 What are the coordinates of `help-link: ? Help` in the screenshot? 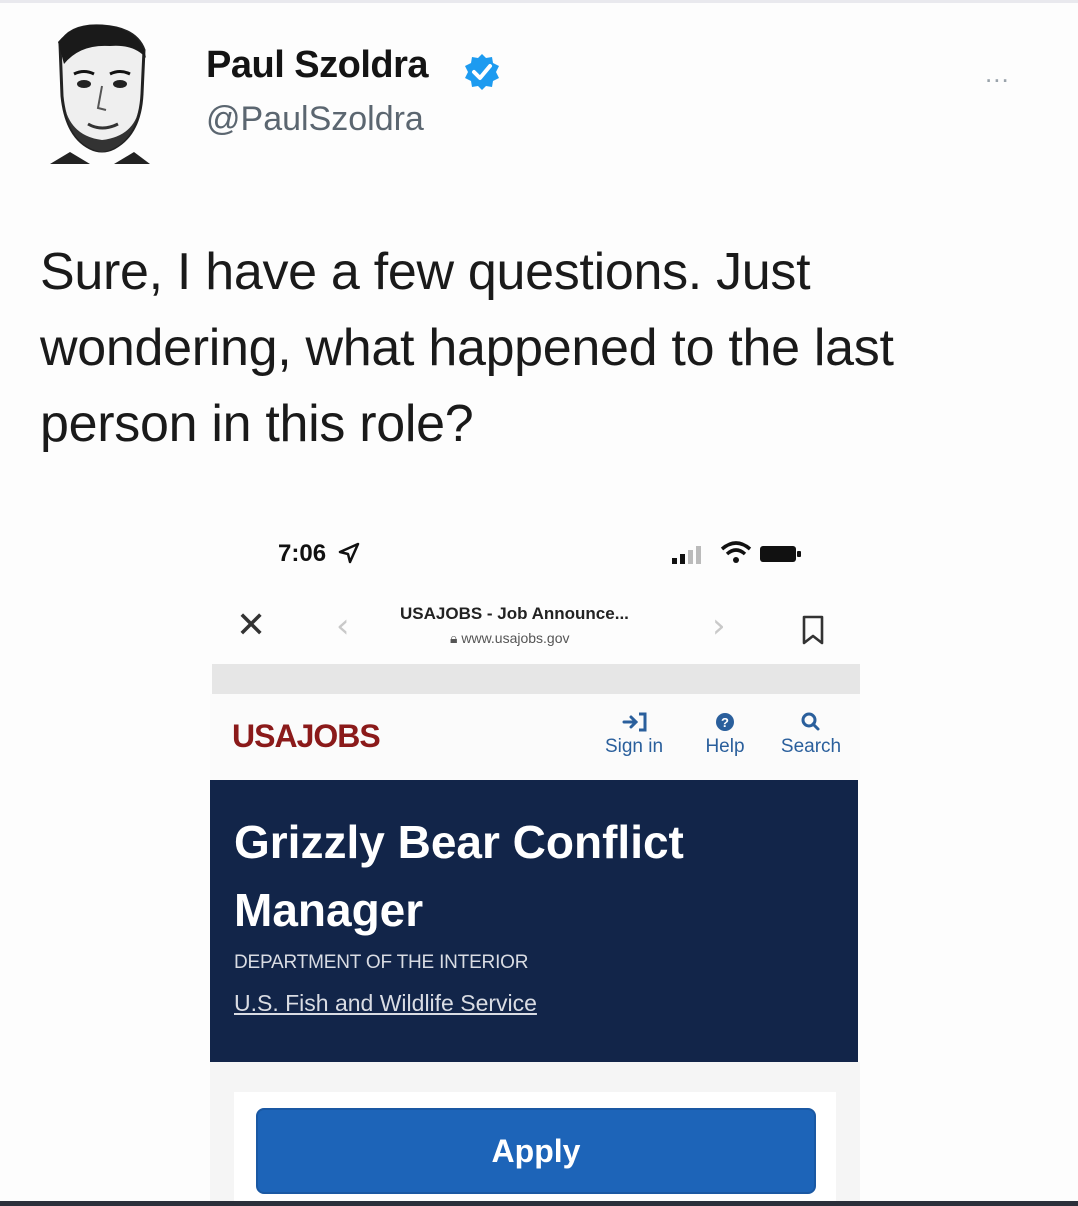 It's located at (725, 733).